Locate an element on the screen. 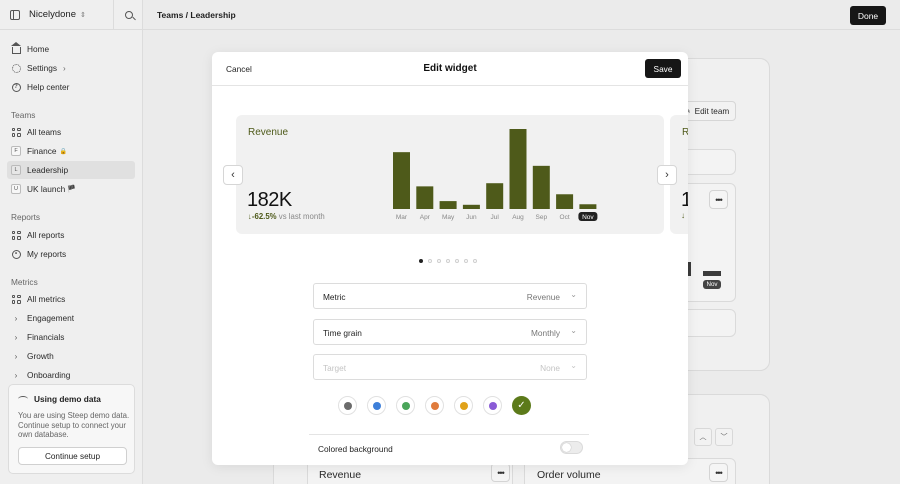 Image resolution: width=900 pixels, height=484 pixels. peek-title: R is located at coordinates (685, 132).